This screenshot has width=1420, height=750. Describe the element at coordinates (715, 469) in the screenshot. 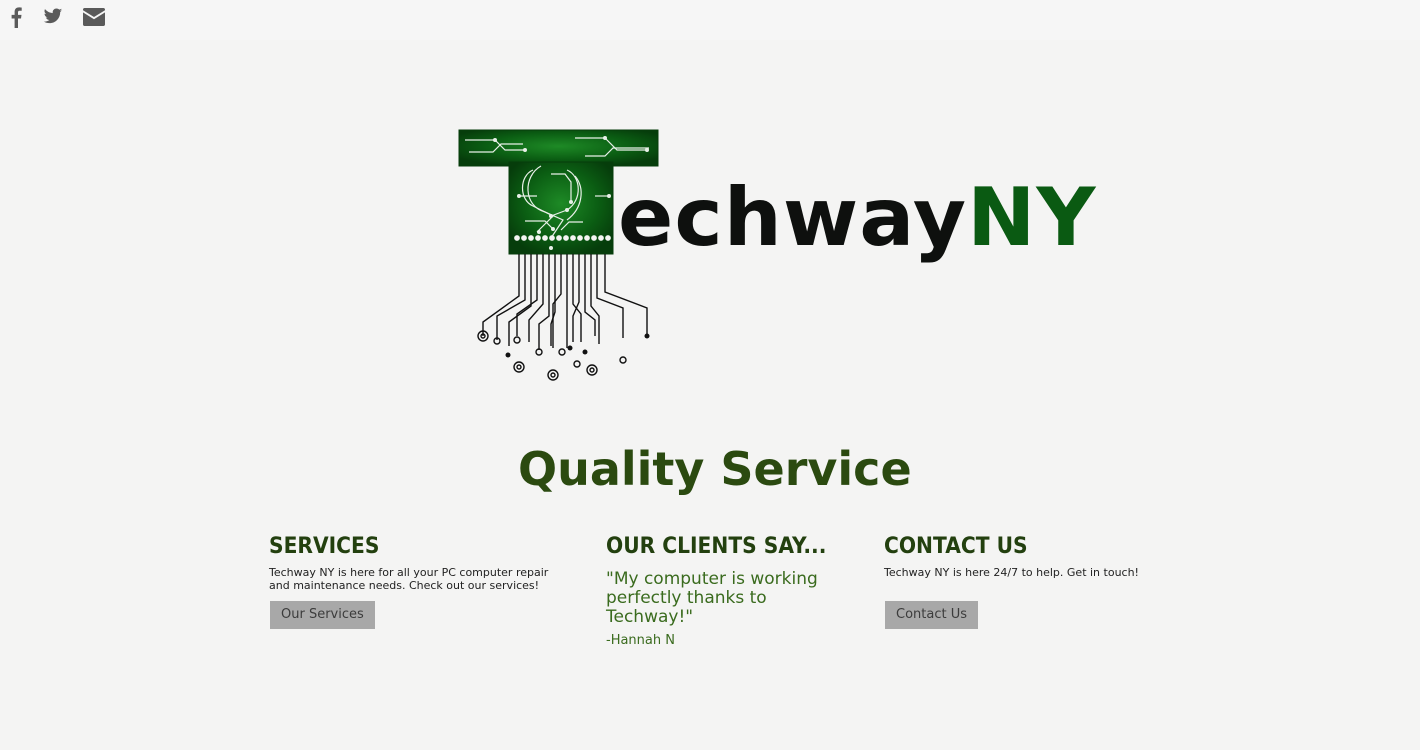

I see `tagline: Quality Service` at that location.